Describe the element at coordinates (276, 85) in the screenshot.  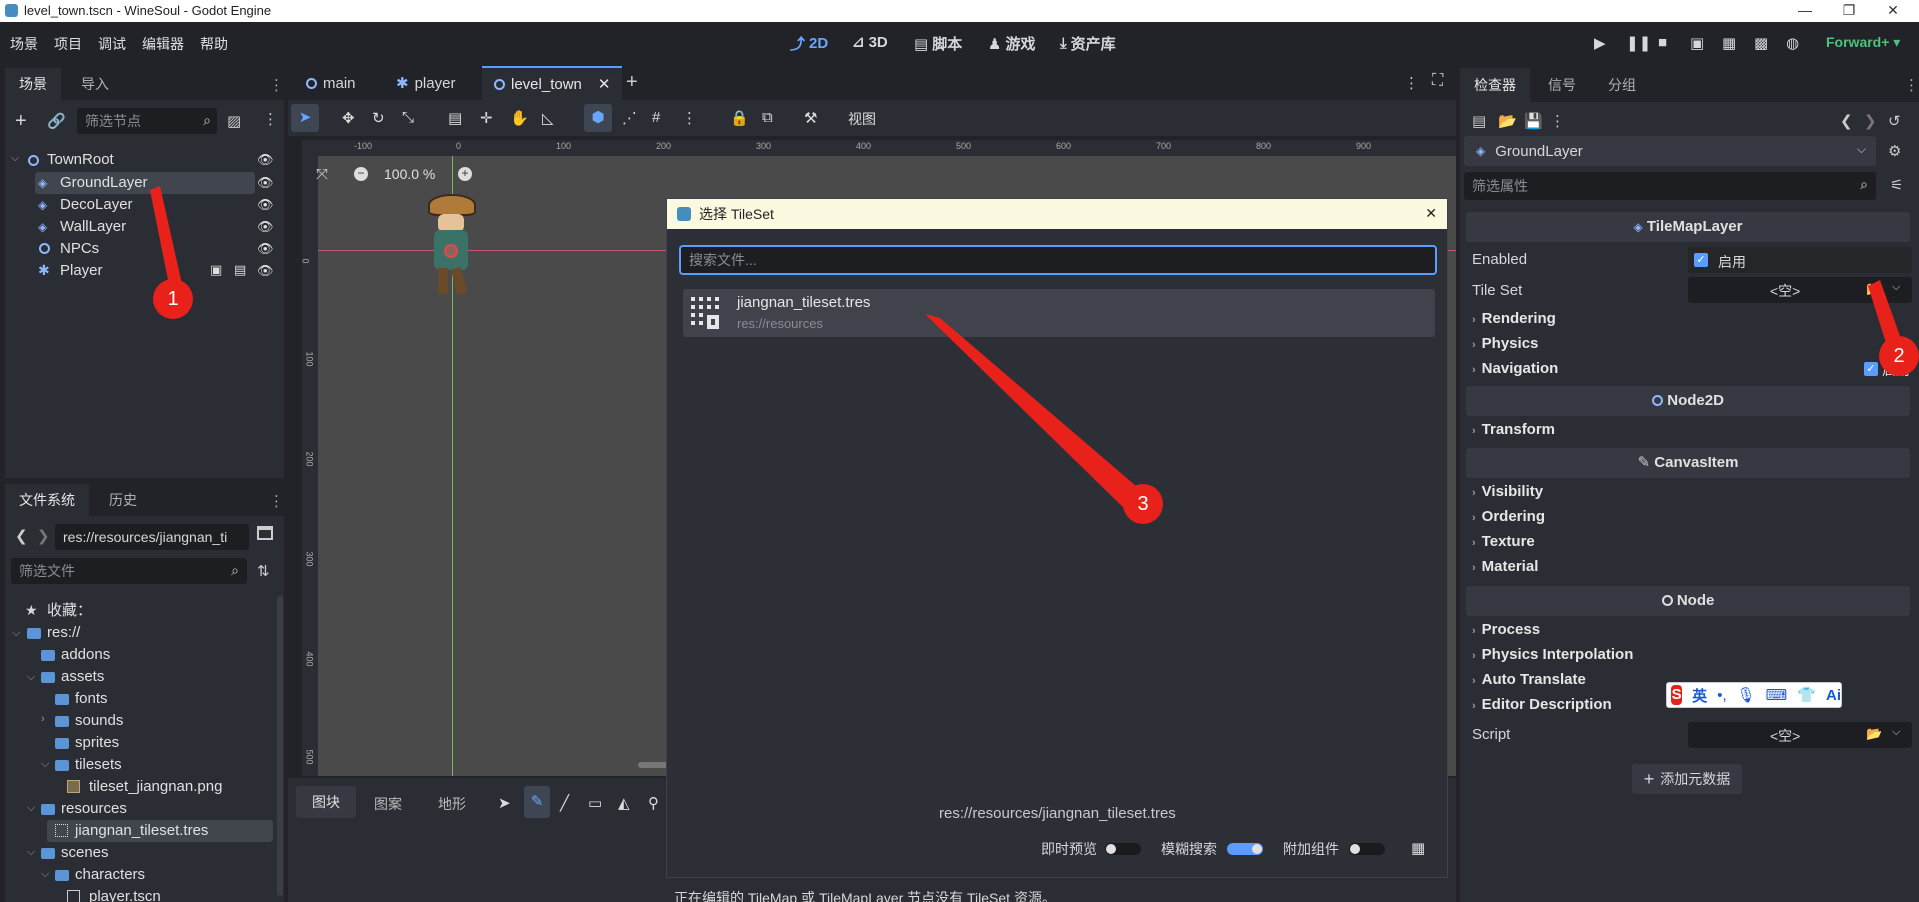
I see `dock-menu-icon: ⋮` at that location.